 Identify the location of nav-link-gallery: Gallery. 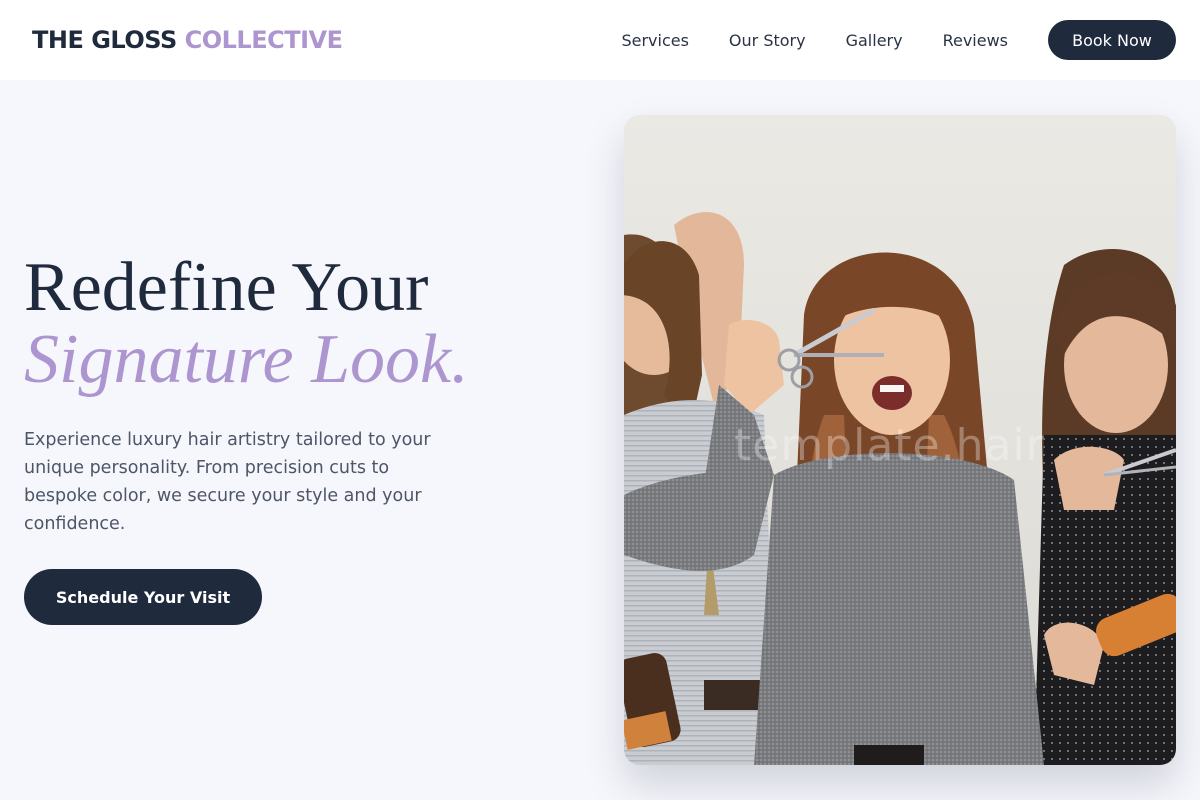
(874, 40).